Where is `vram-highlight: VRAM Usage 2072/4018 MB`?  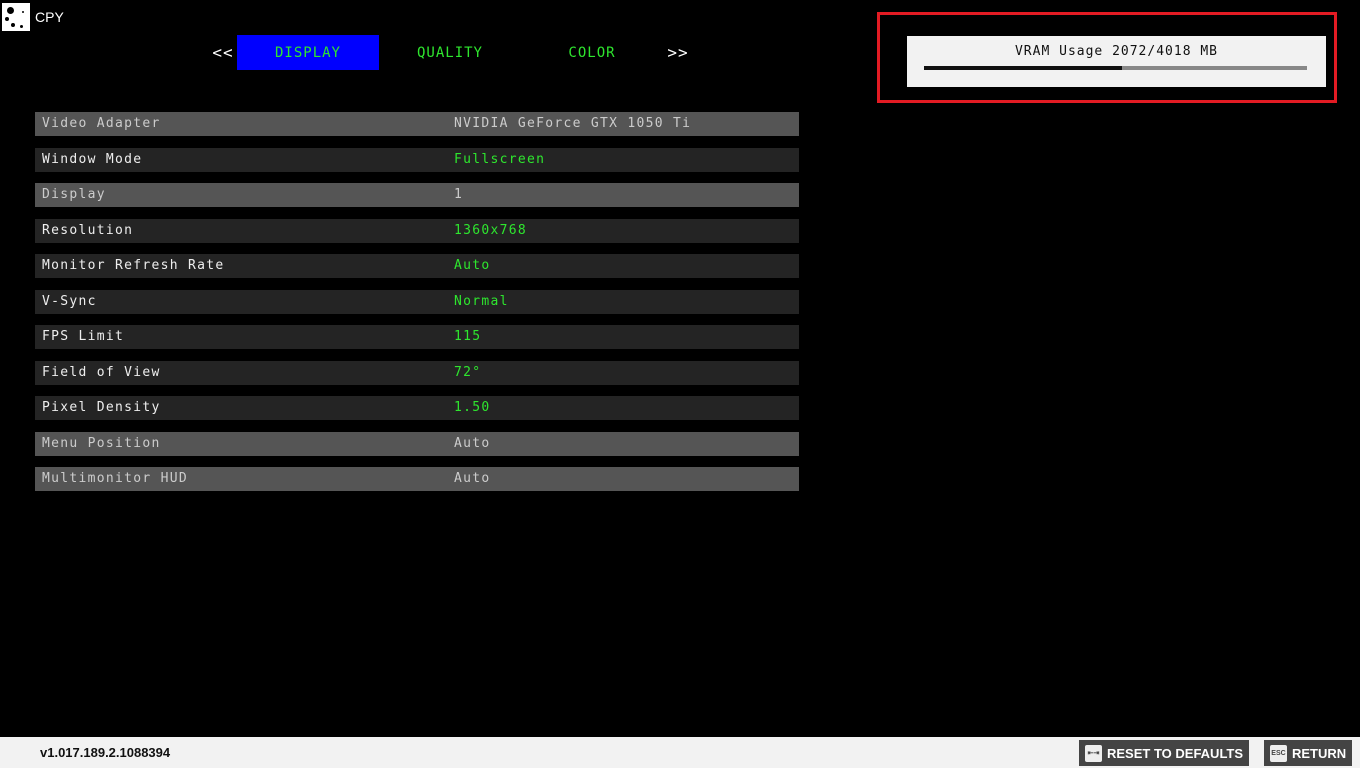 vram-highlight: VRAM Usage 2072/4018 MB is located at coordinates (1107, 57).